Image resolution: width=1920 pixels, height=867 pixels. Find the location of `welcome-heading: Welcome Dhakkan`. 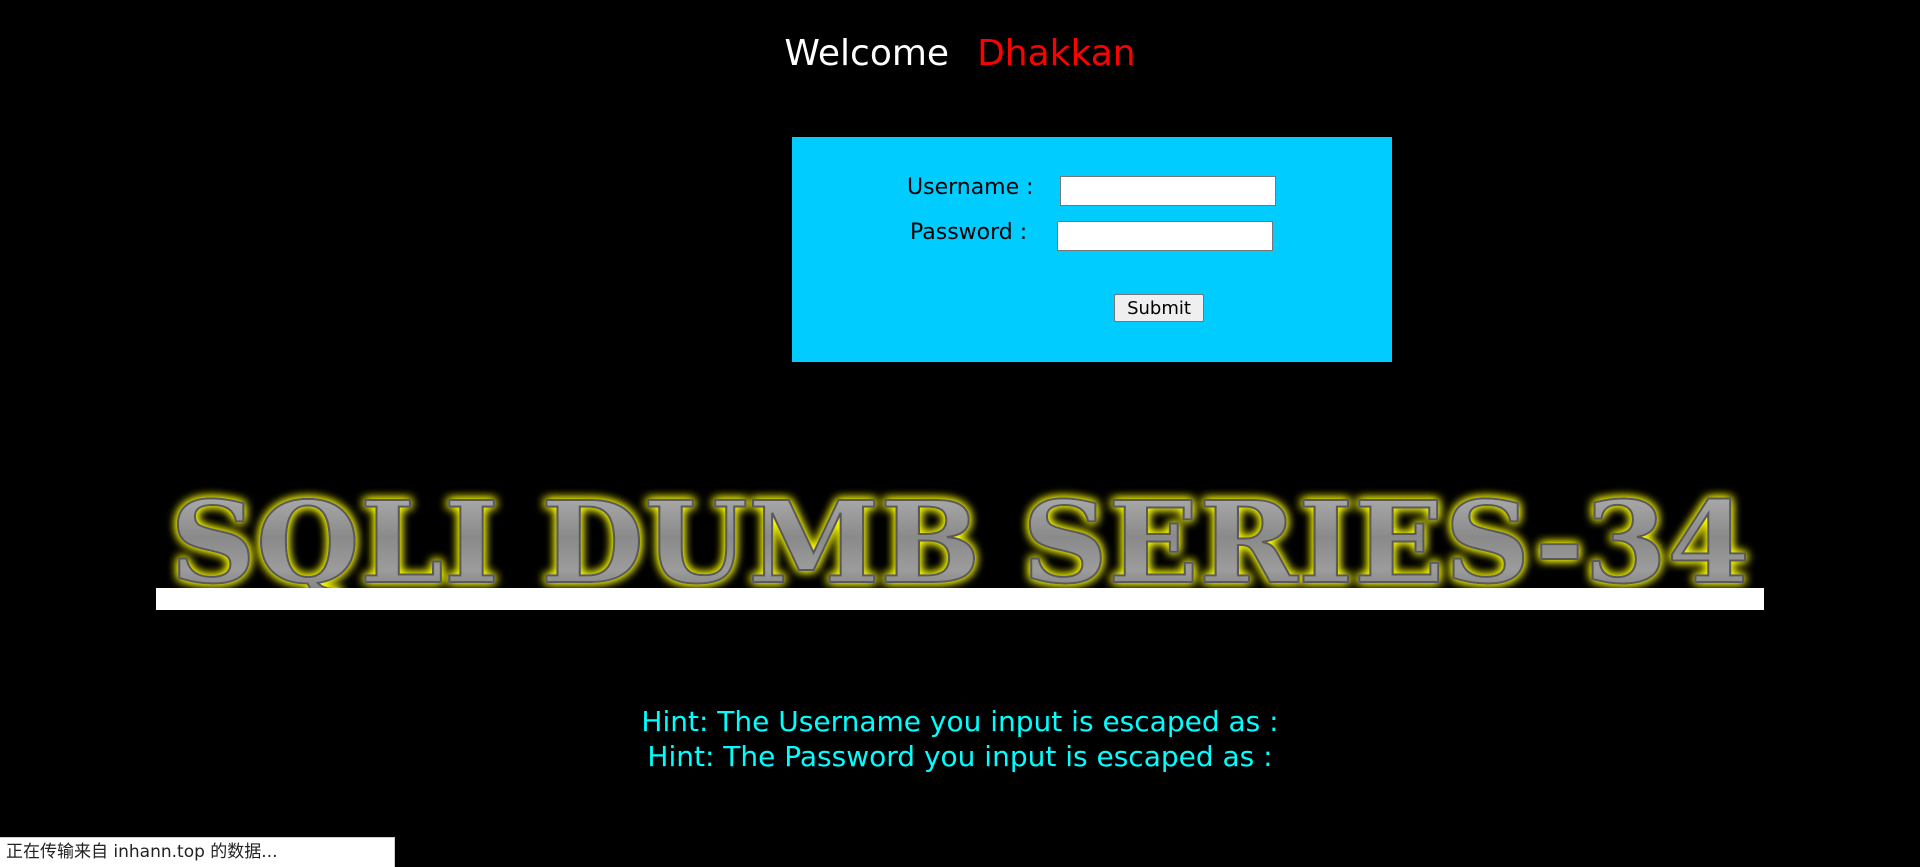

welcome-heading: Welcome Dhakkan is located at coordinates (960, 54).